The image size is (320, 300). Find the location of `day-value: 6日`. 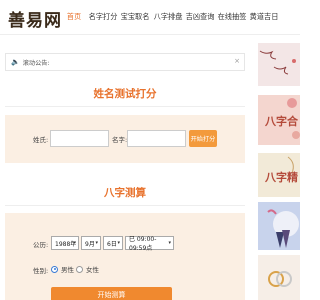

day-value: 6日 is located at coordinates (112, 244).